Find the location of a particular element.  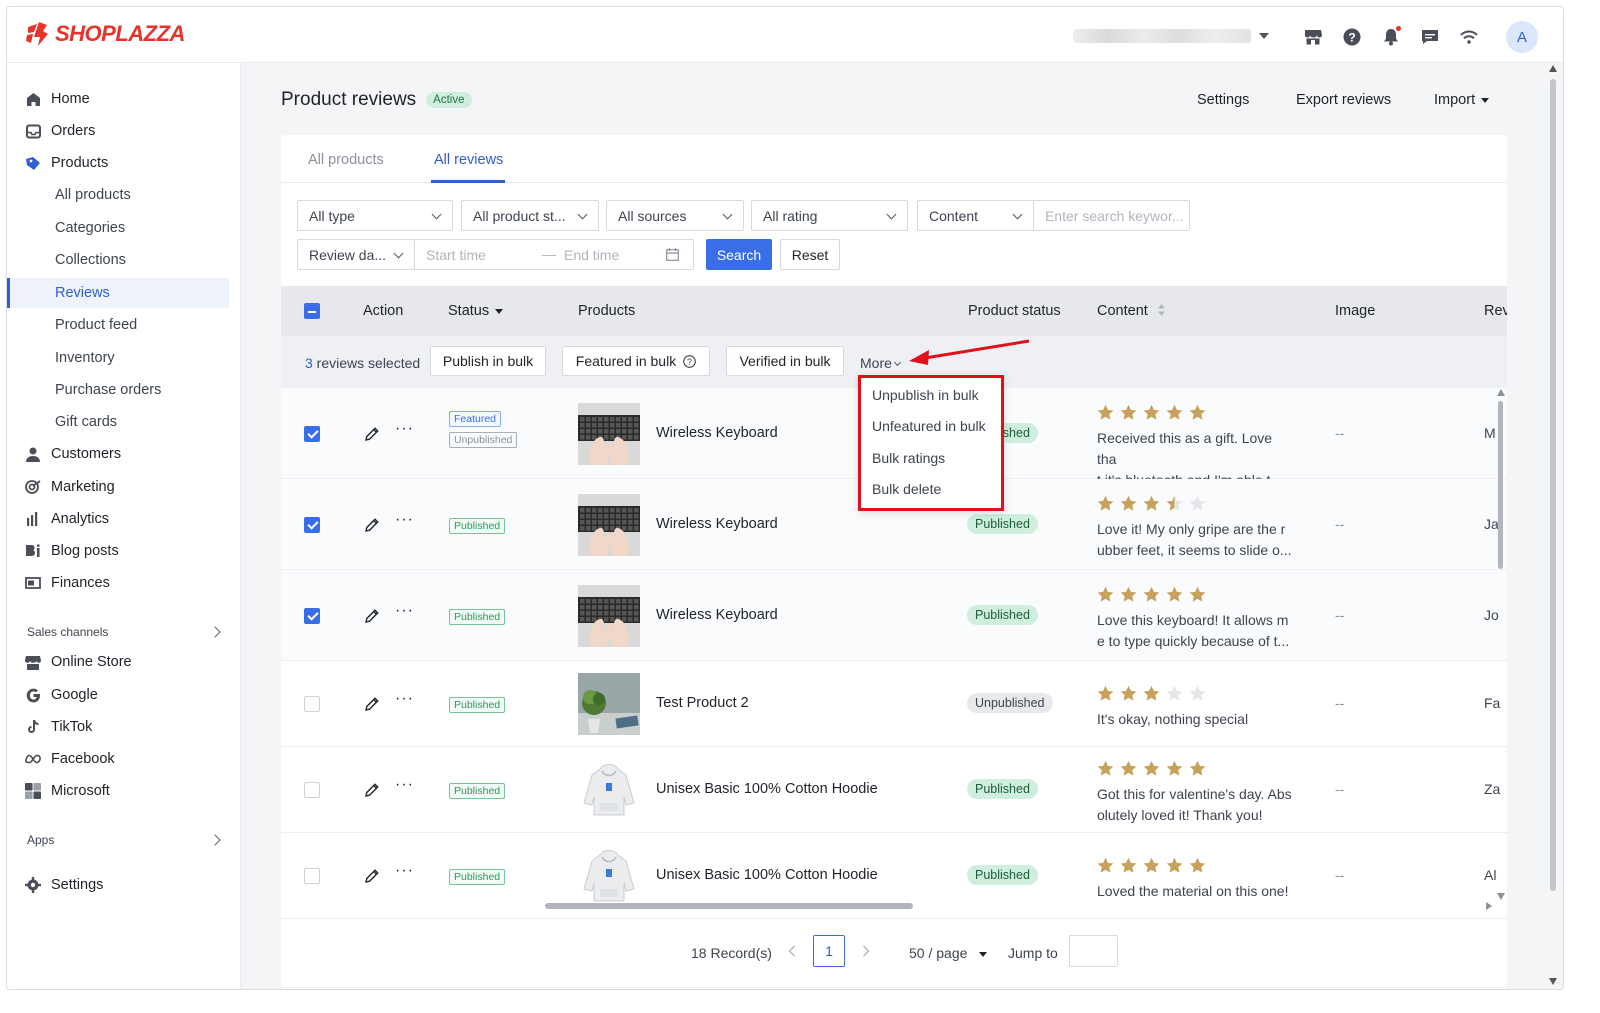

content-field-select: Content is located at coordinates (975, 215).